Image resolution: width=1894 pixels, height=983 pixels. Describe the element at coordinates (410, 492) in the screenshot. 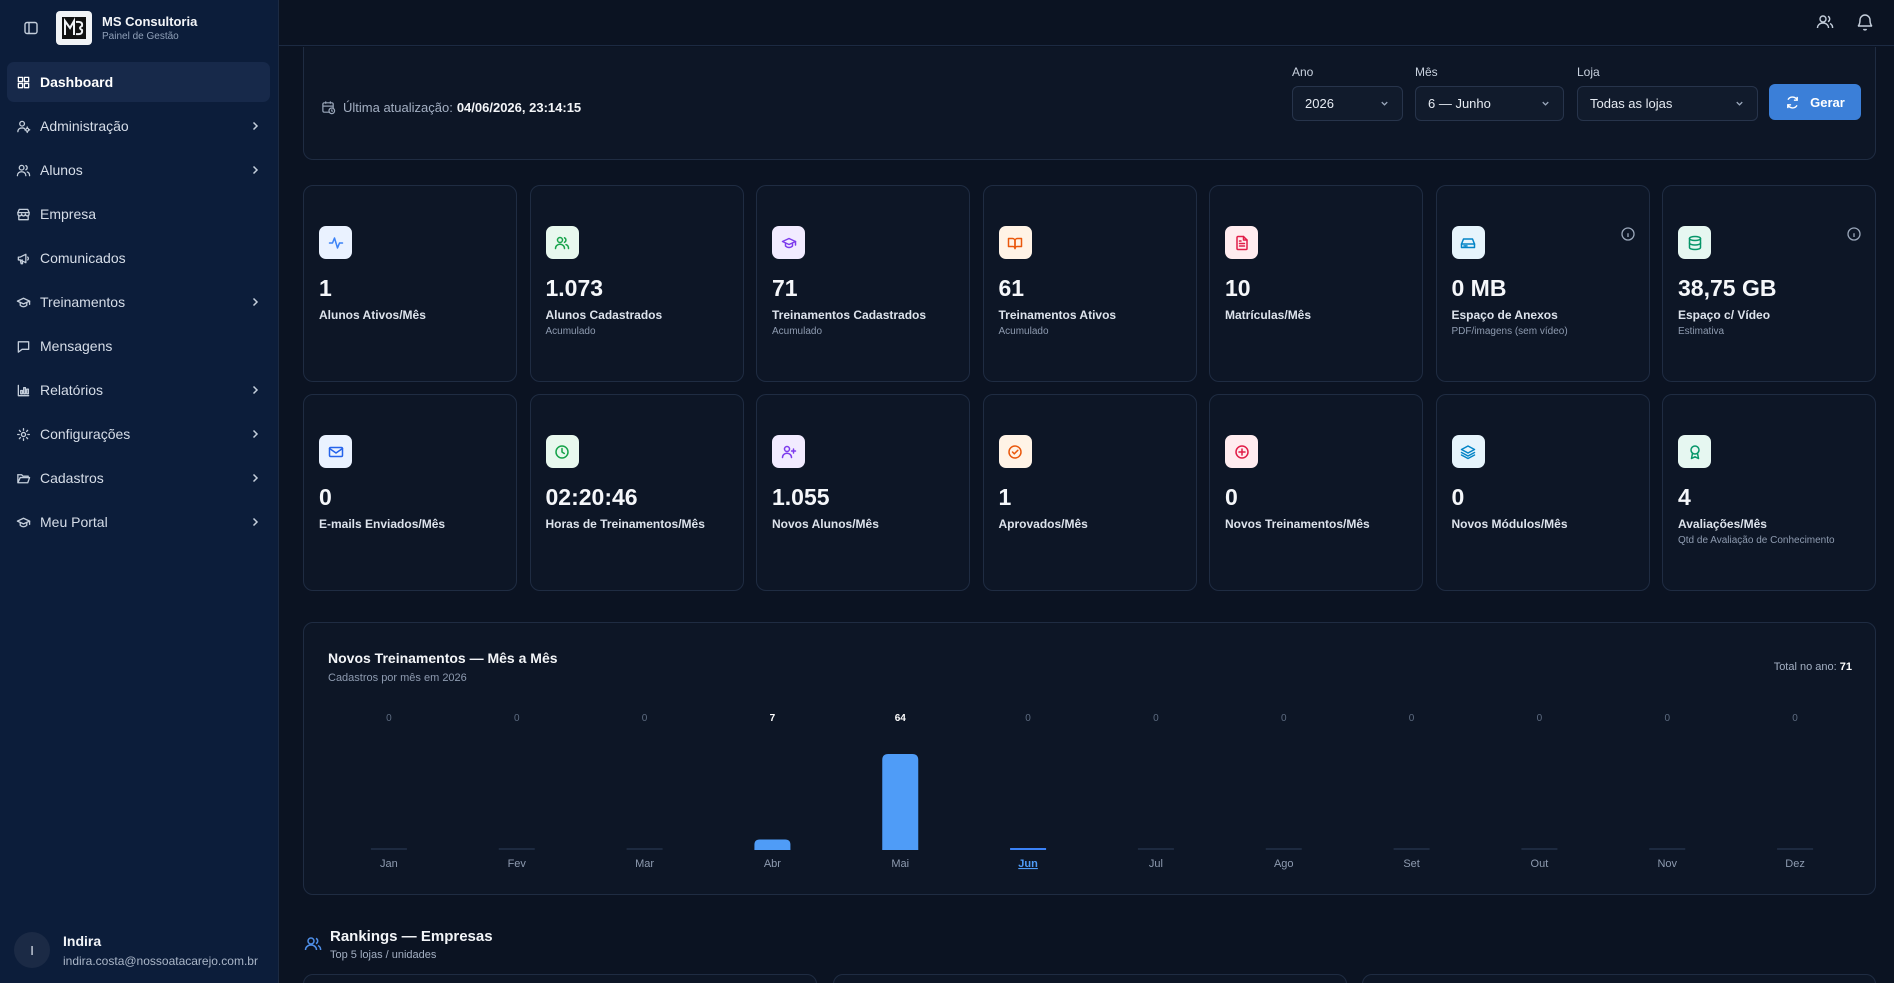

I see `stat-card: 0 E-mails Enviados/Mês` at that location.